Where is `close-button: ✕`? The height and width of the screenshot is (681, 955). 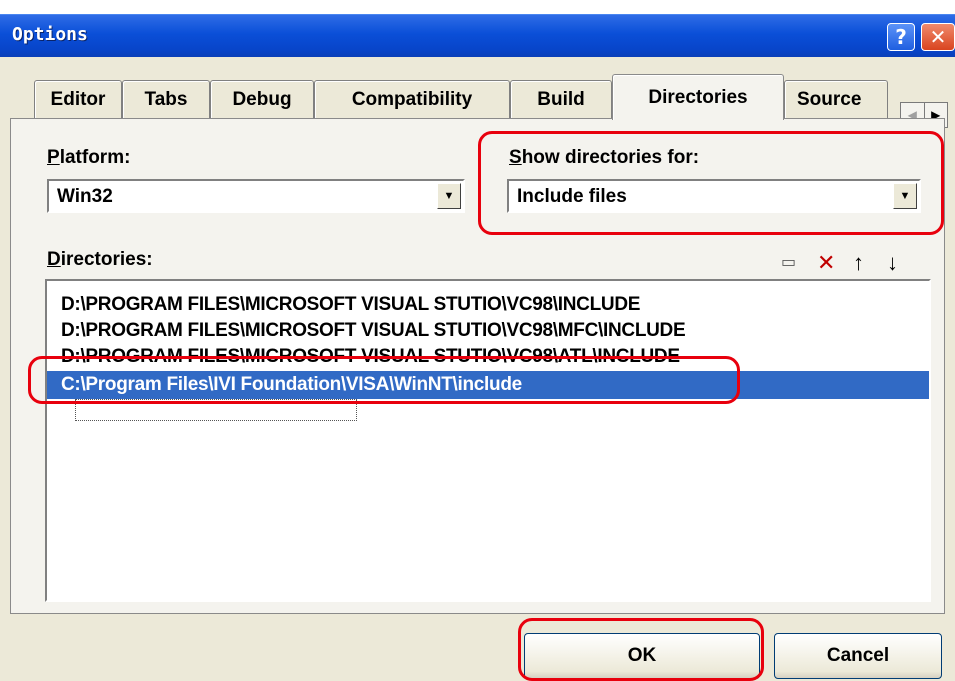
close-button: ✕ is located at coordinates (938, 37).